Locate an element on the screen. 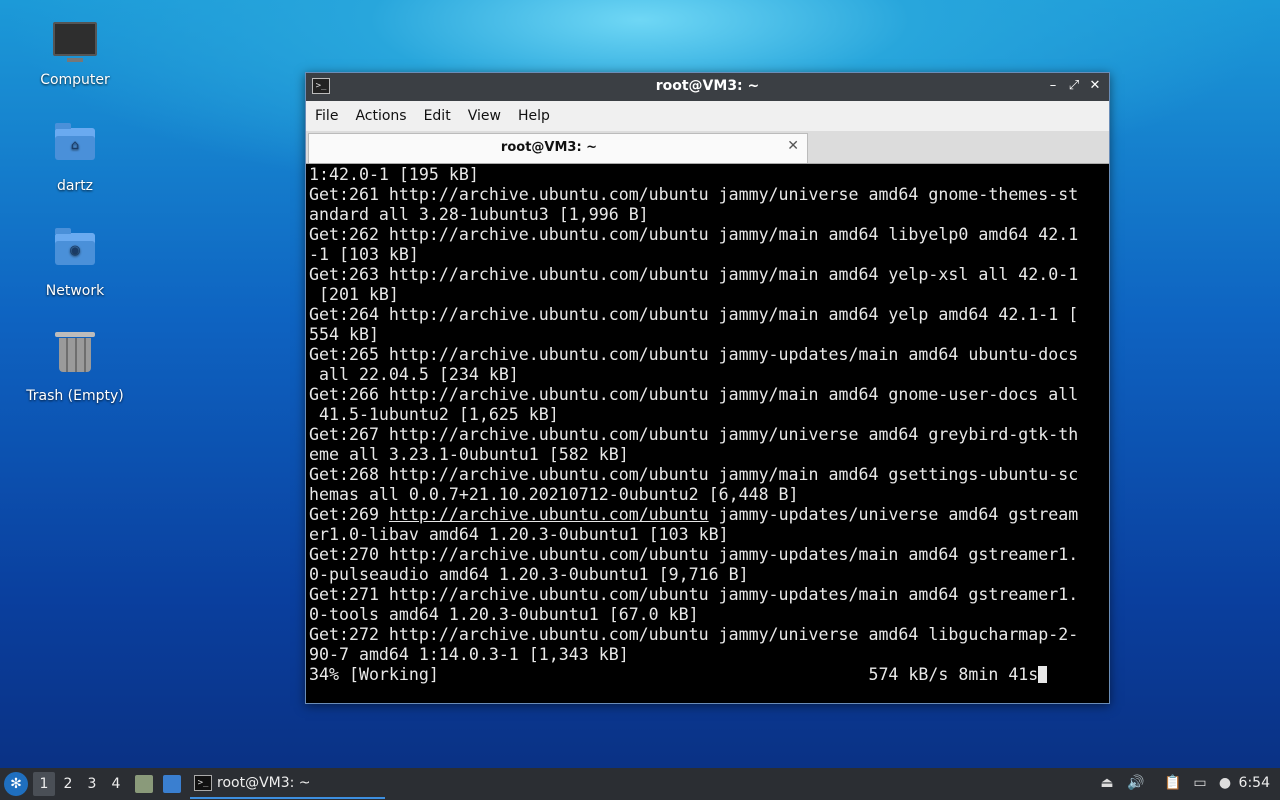  terminal-line: 554 kB] is located at coordinates (344, 334).